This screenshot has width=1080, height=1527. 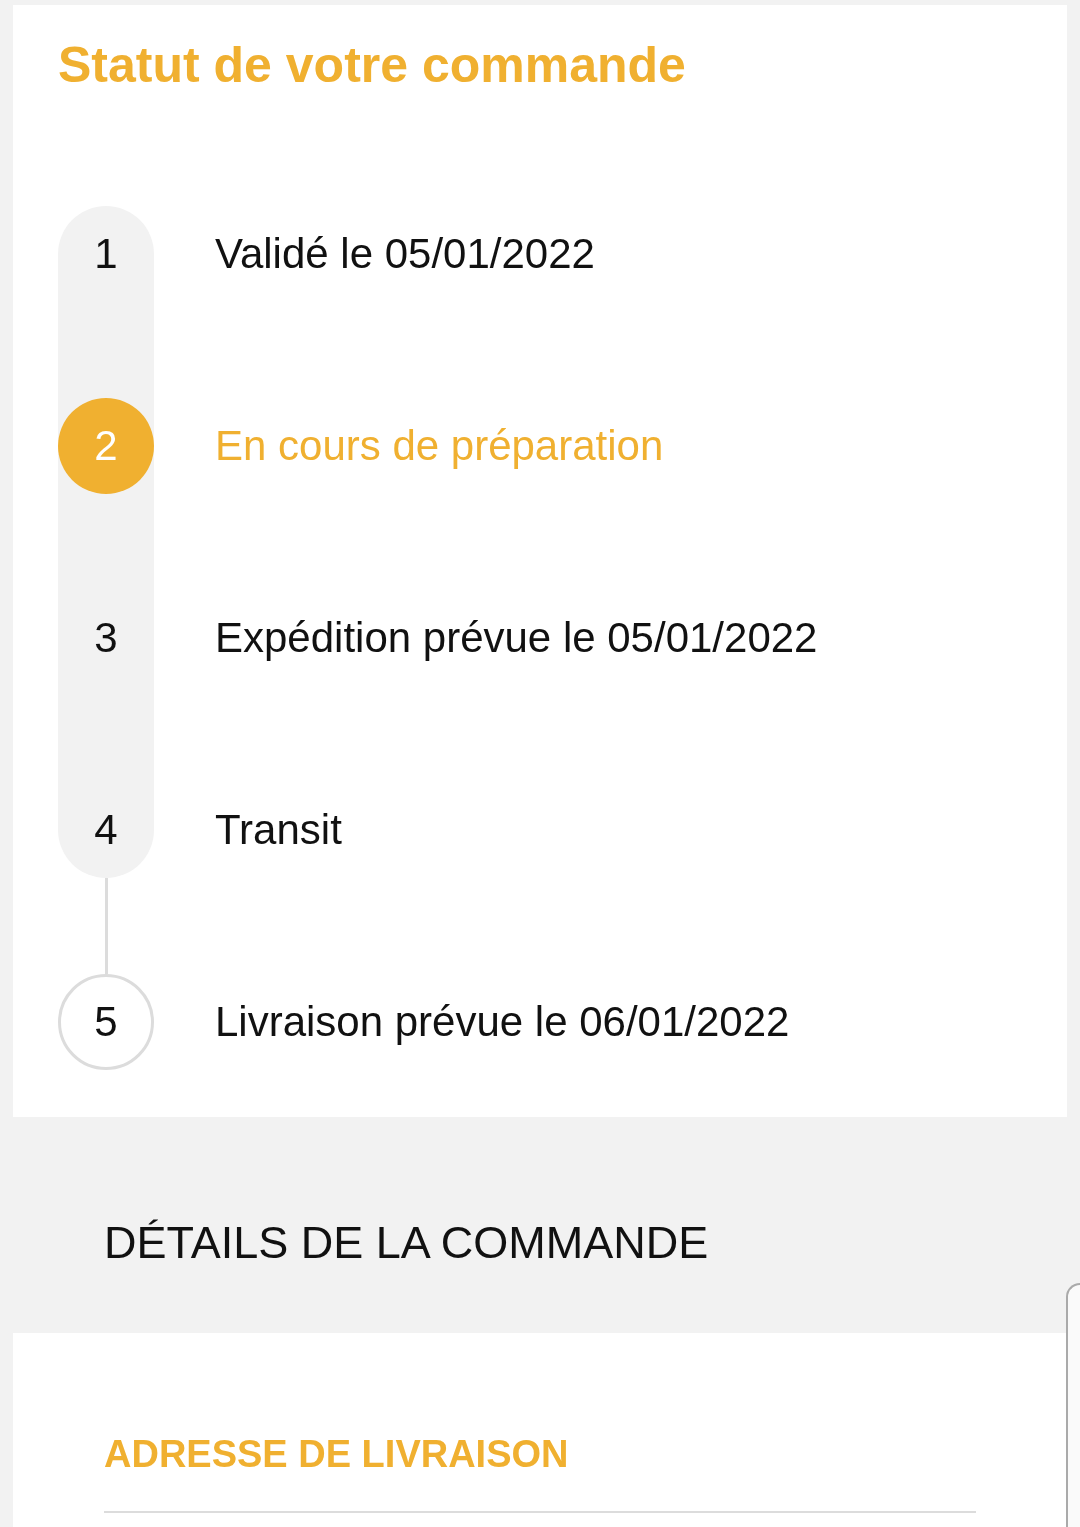 I want to click on step-number: 3, so click(x=106, y=638).